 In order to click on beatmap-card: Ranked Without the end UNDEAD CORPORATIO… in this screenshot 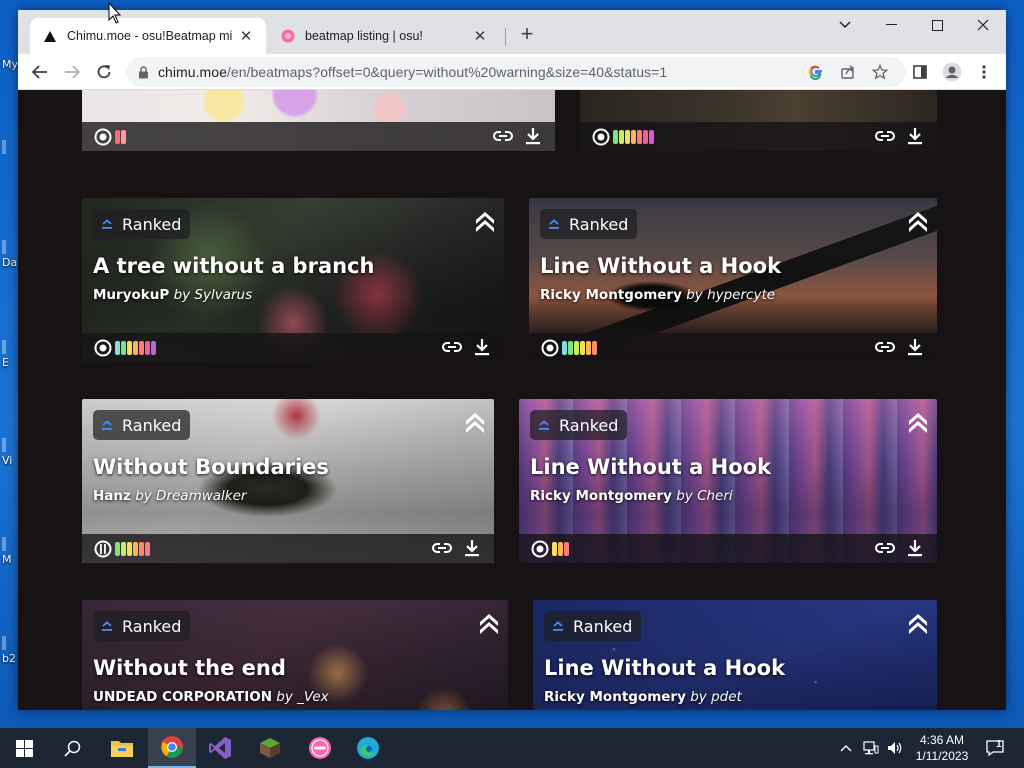, I will do `click(295, 655)`.